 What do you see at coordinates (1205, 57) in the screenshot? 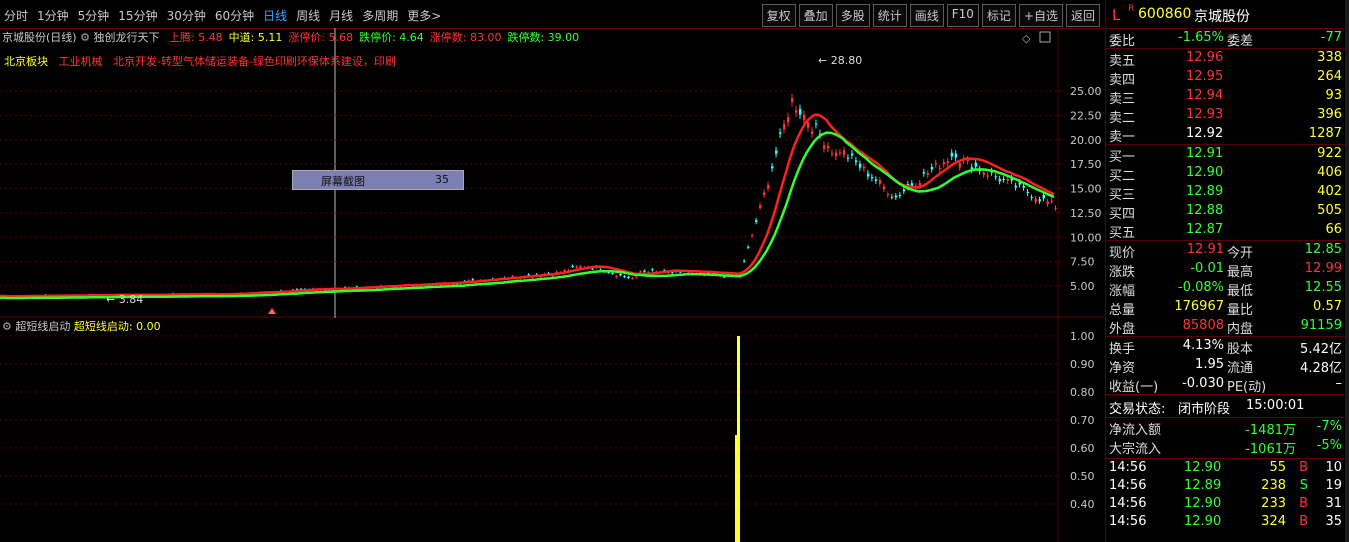
I see `ask-row-price: 12.96` at bounding box center [1205, 57].